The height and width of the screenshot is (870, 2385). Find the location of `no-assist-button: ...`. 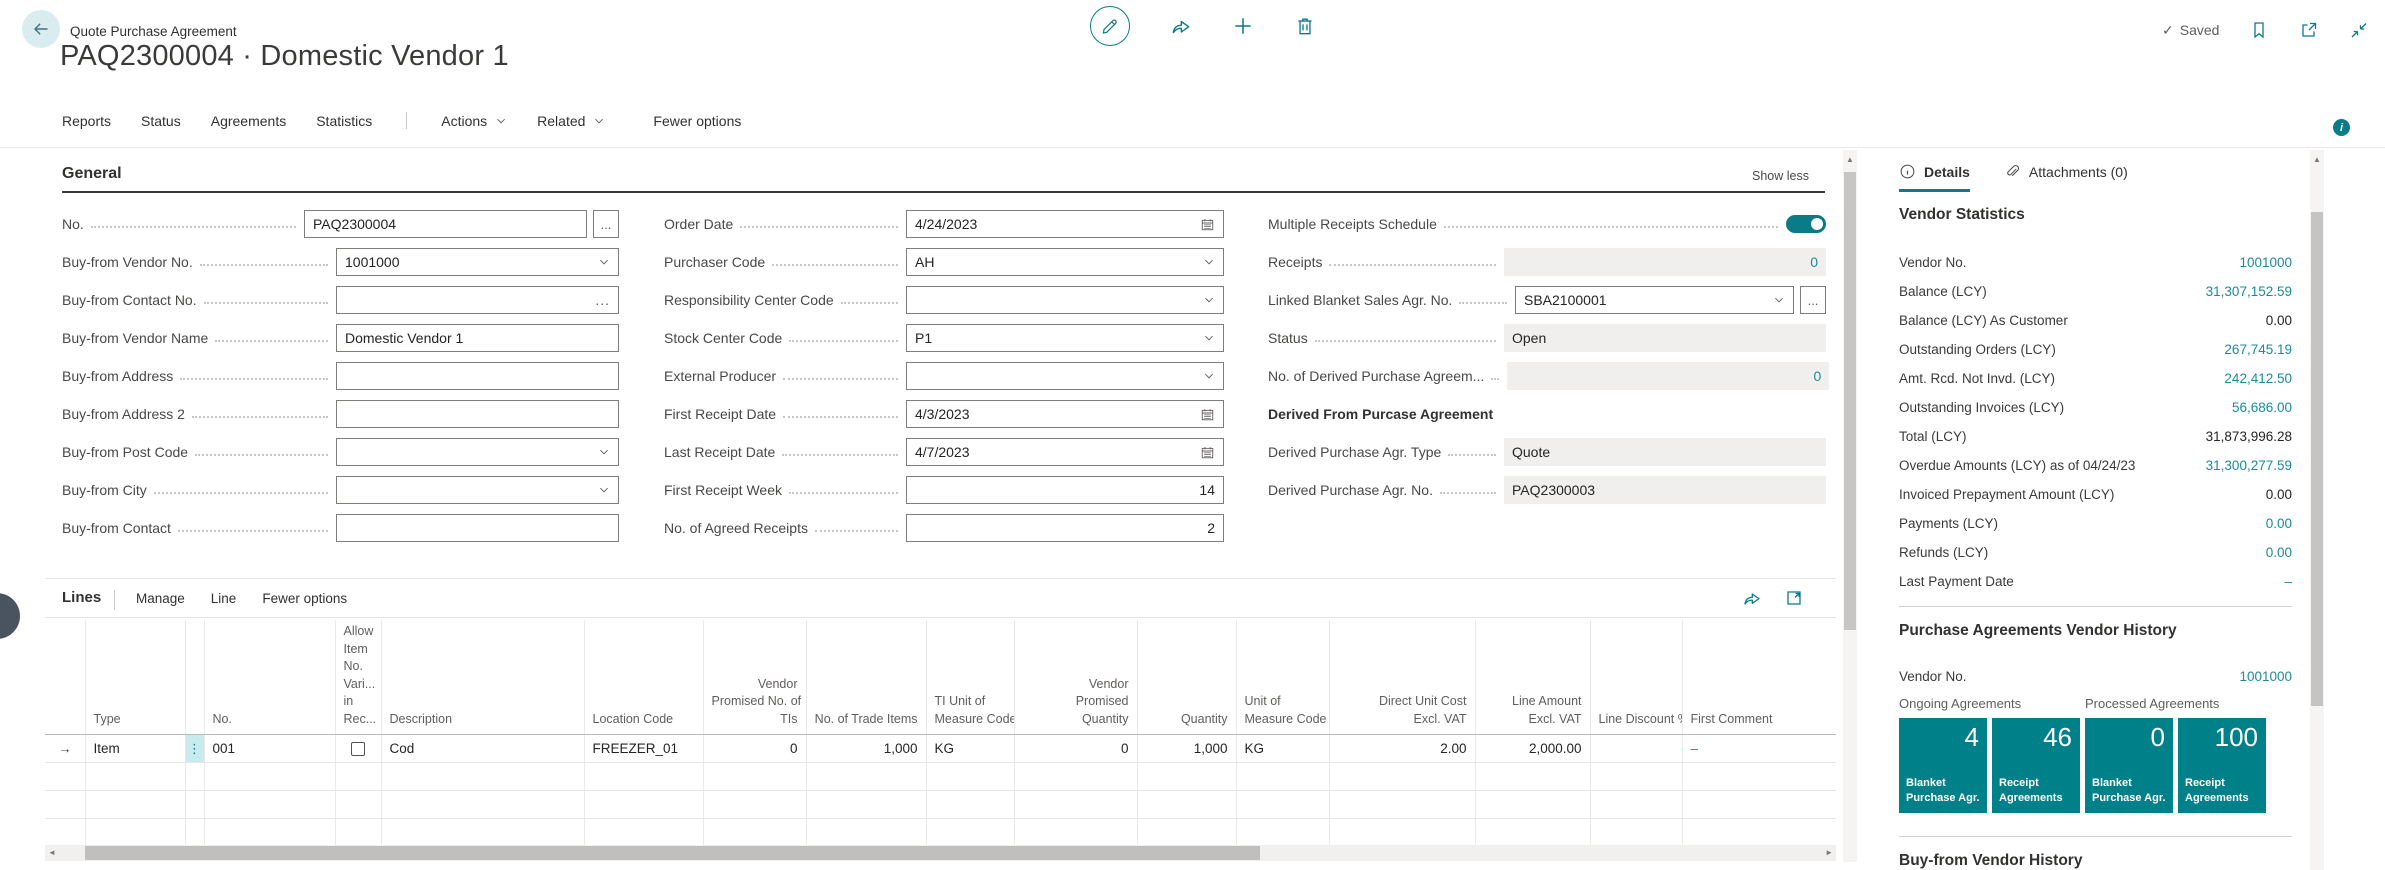

no-assist-button: ... is located at coordinates (606, 224).